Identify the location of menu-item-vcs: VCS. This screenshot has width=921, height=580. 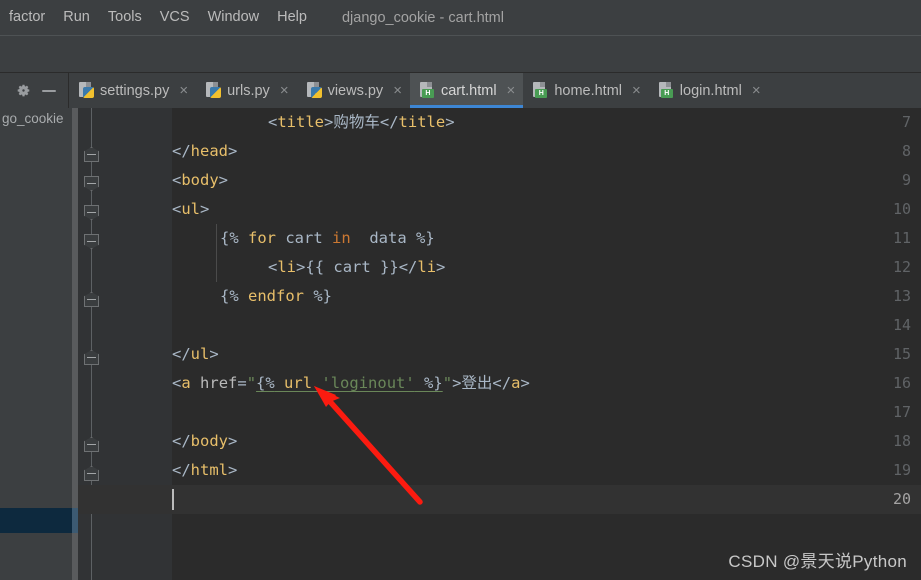
(175, 17).